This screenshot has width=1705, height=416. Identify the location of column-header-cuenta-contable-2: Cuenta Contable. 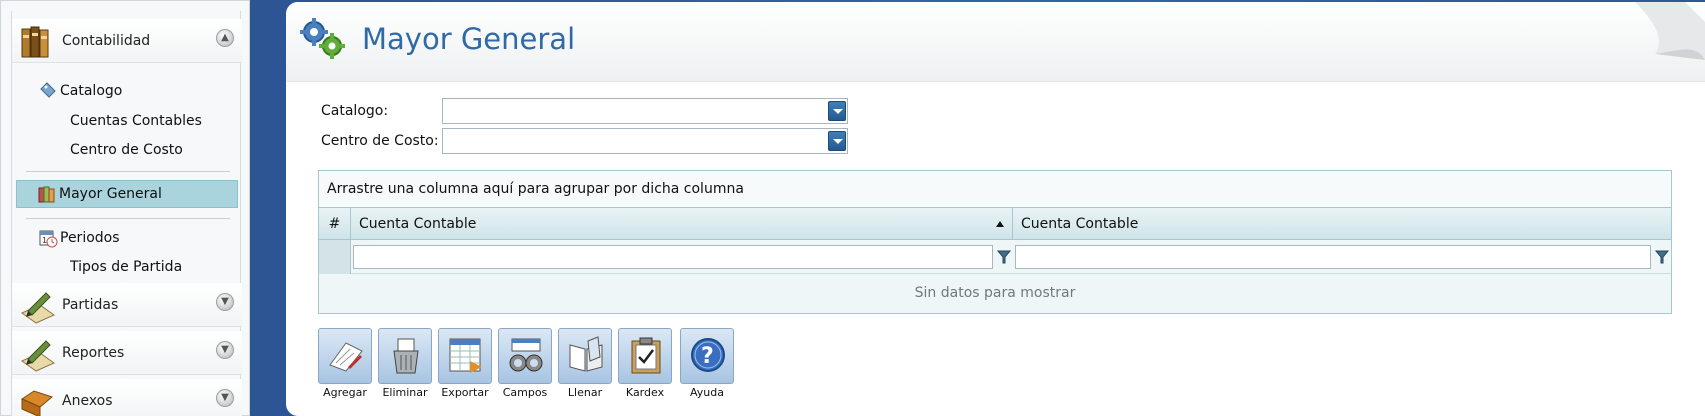
(1342, 224).